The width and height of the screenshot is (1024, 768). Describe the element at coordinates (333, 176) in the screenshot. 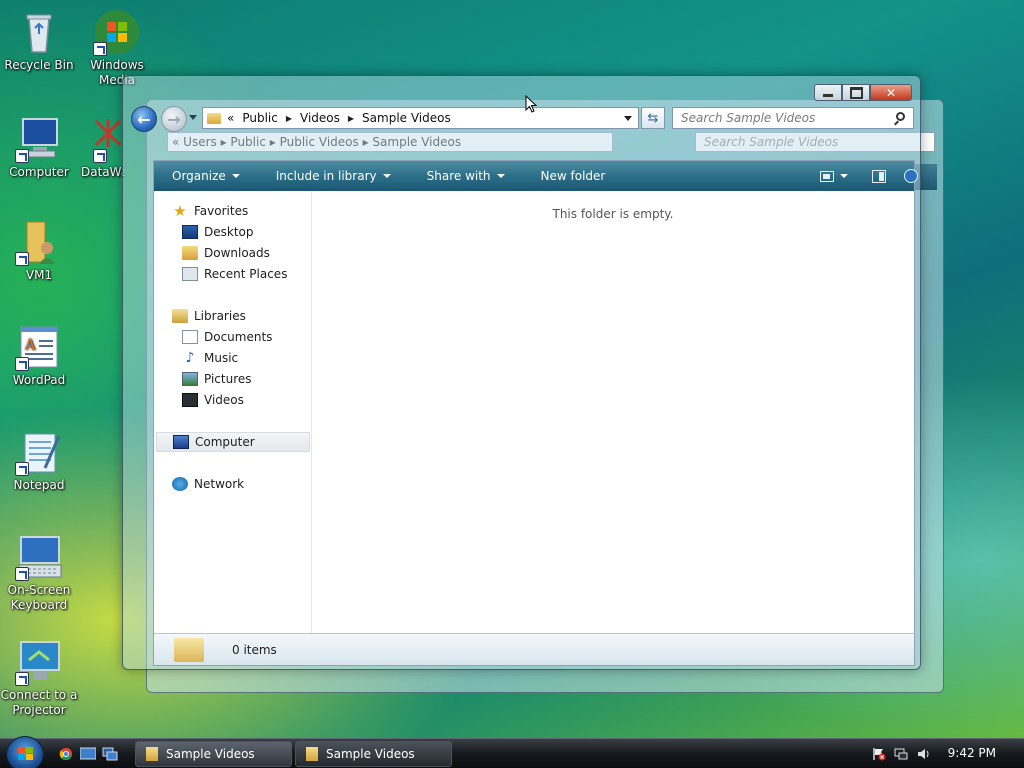

I see `include-in-library-button: Include in library` at that location.